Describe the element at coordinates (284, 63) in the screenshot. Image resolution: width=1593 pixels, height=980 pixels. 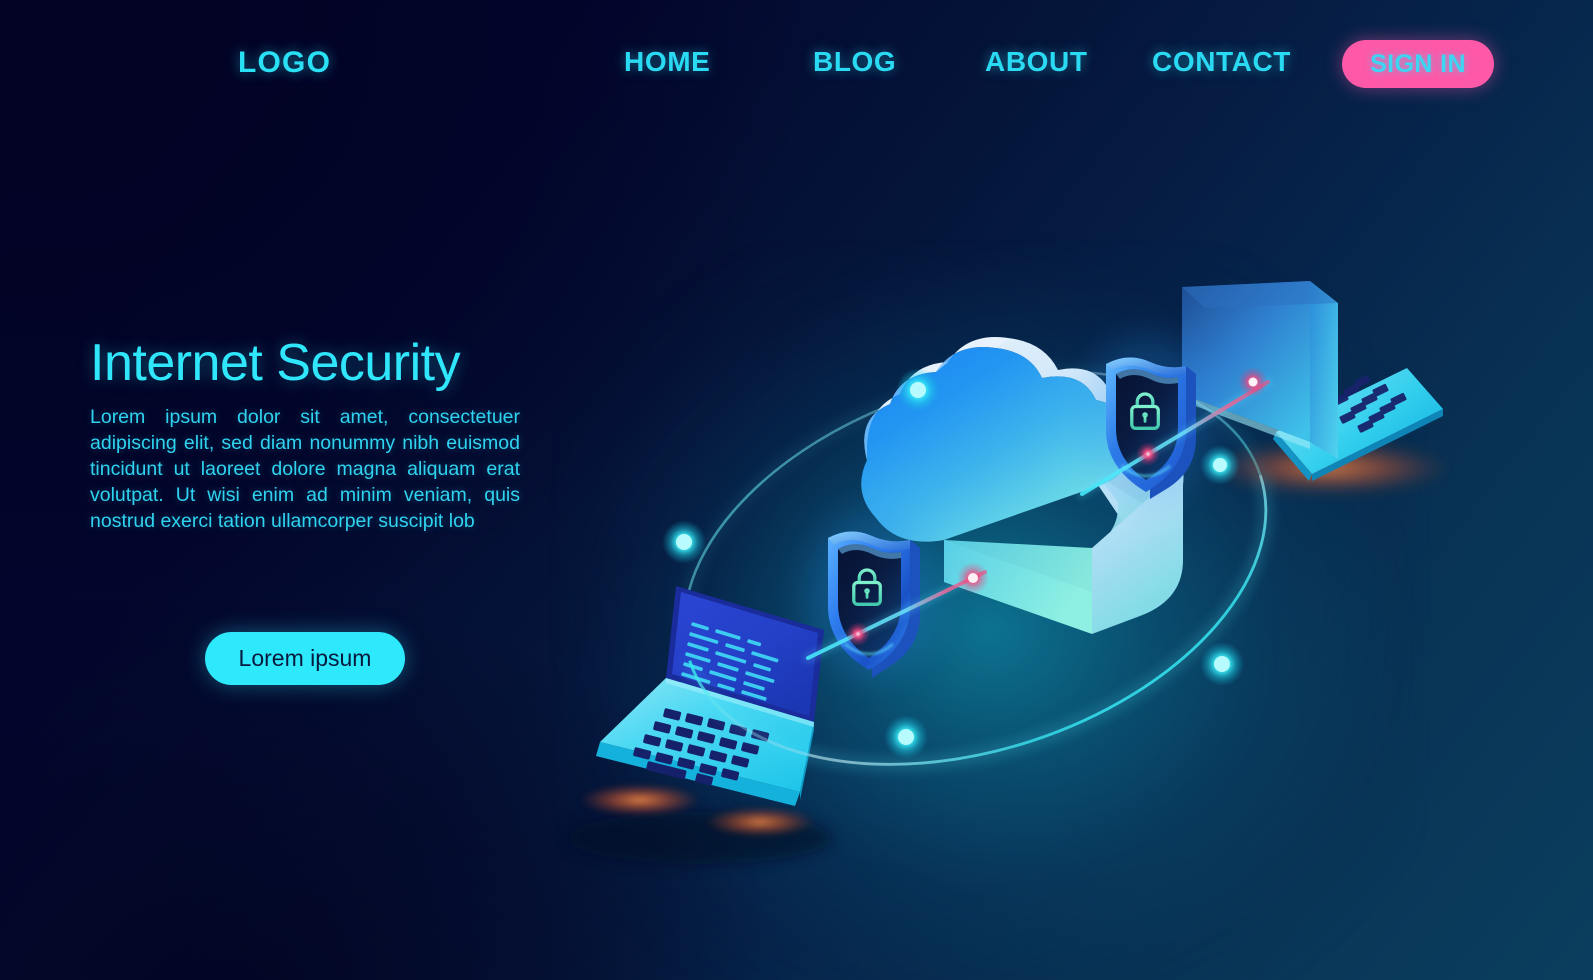
I see `logo: LOGO` at that location.